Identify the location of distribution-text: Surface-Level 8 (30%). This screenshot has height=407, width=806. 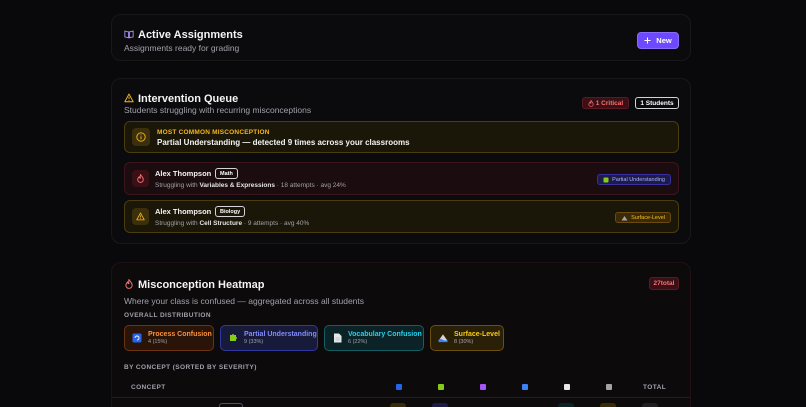
(477, 338).